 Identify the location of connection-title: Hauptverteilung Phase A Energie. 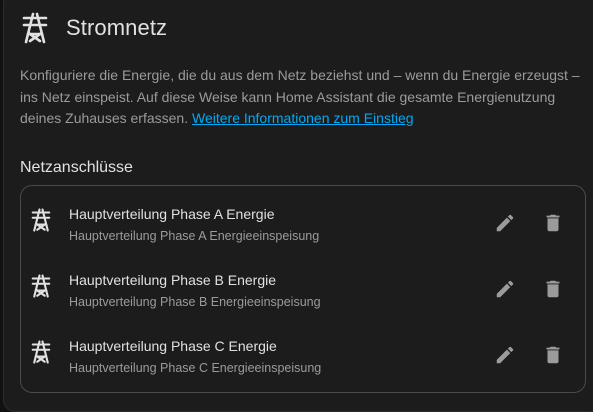
(172, 214).